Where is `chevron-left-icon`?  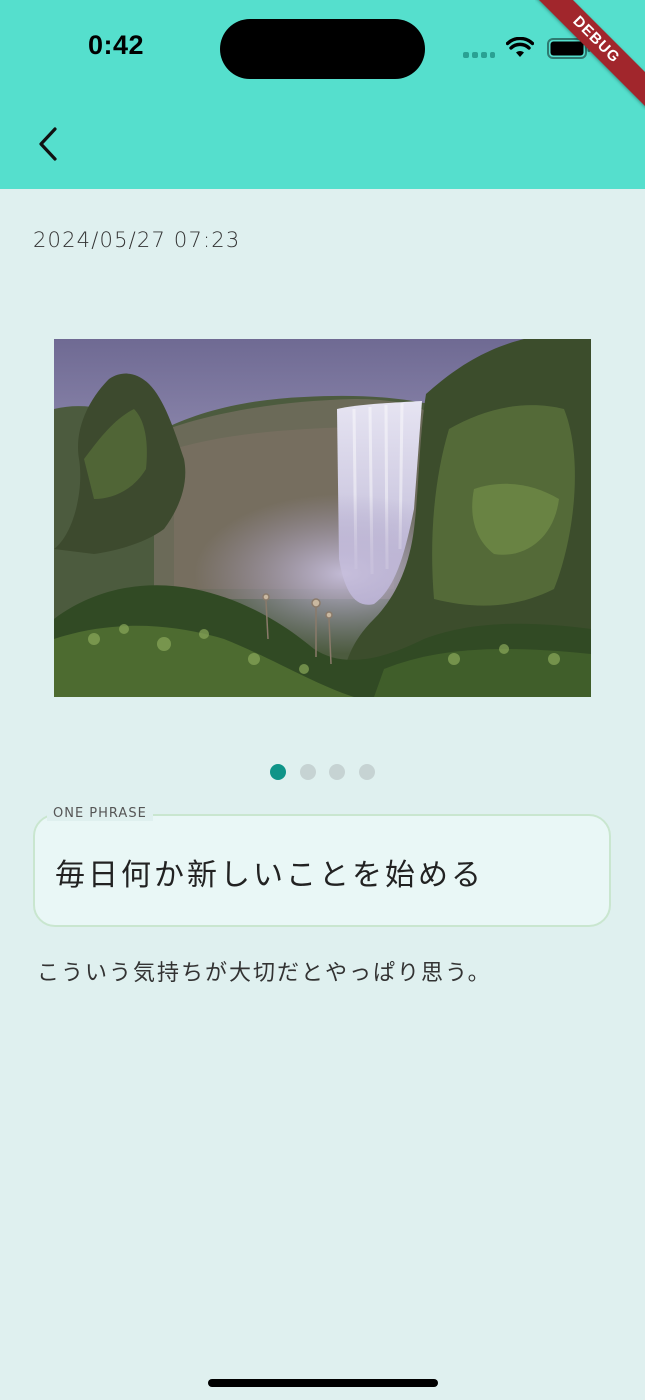 chevron-left-icon is located at coordinates (48, 144).